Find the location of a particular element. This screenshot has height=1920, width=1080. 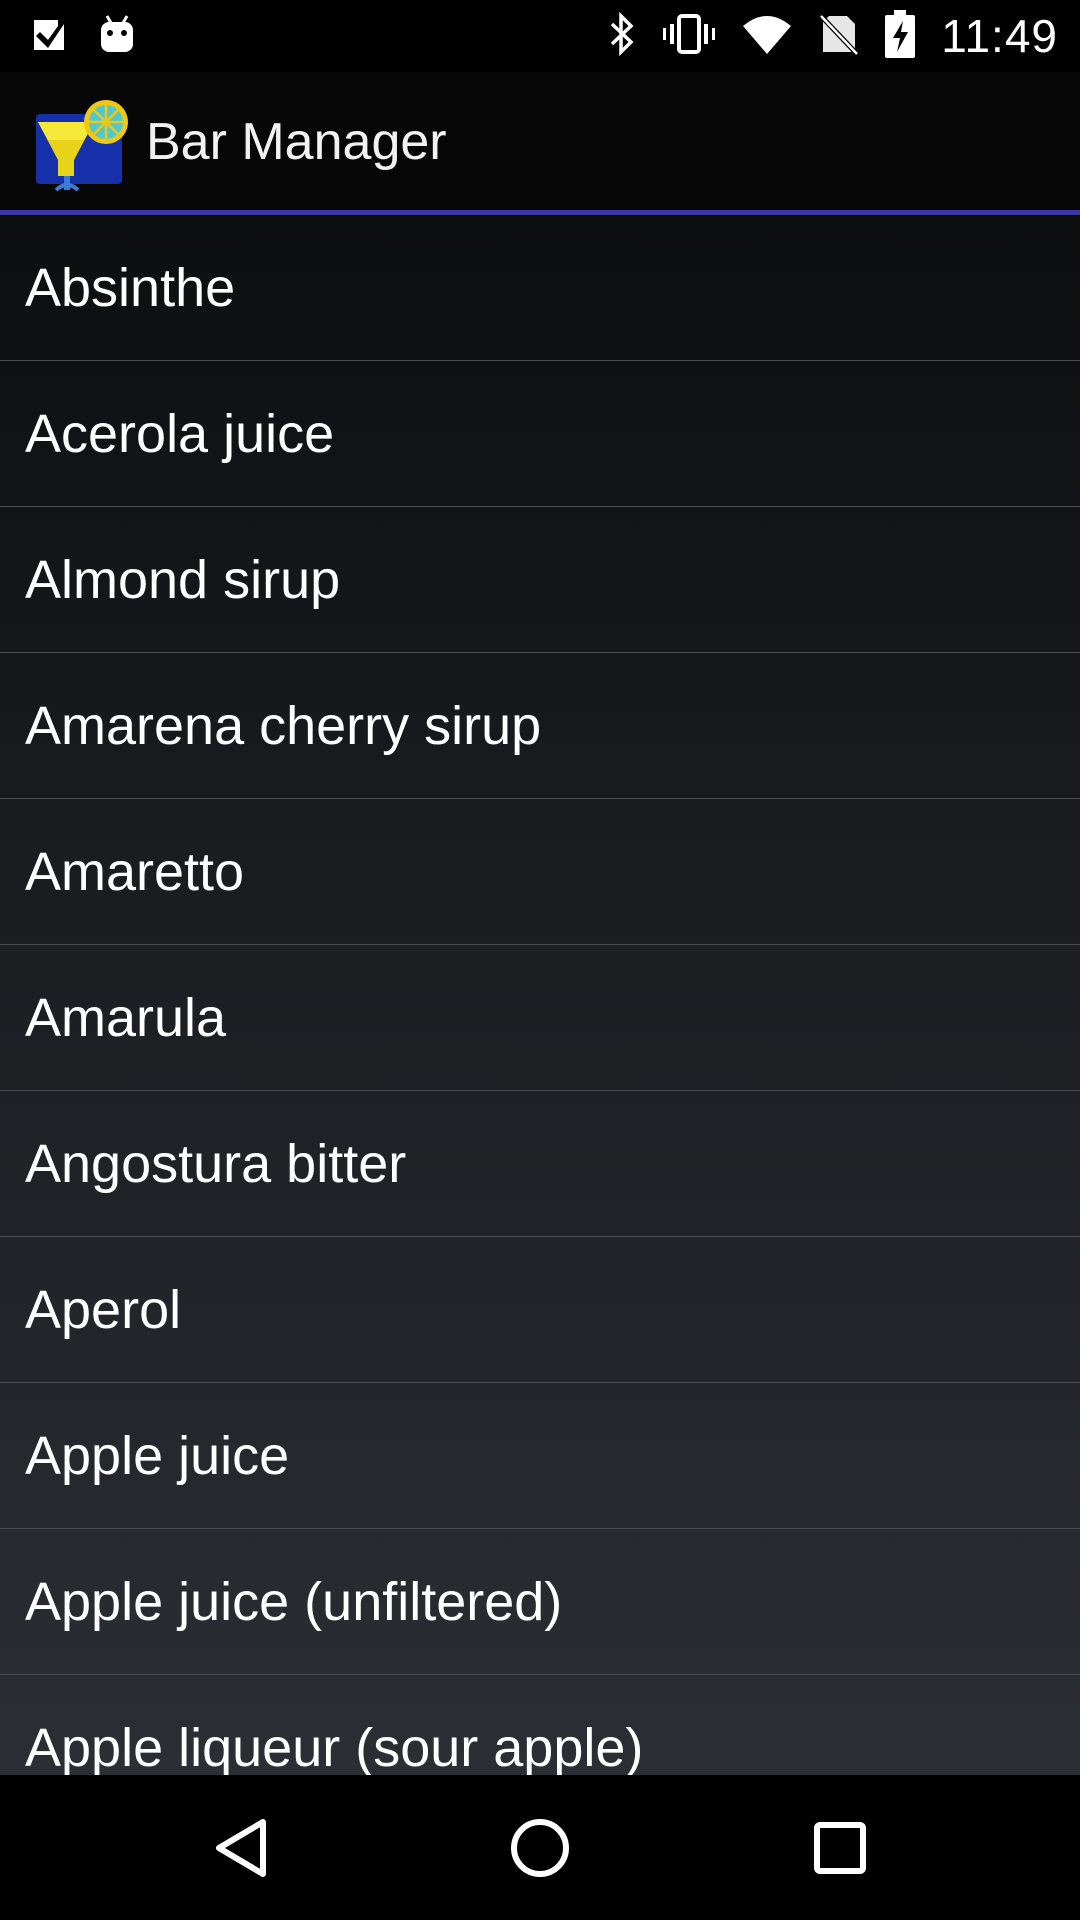

list-item-label: Amarena cherry sirup is located at coordinates (283, 725).